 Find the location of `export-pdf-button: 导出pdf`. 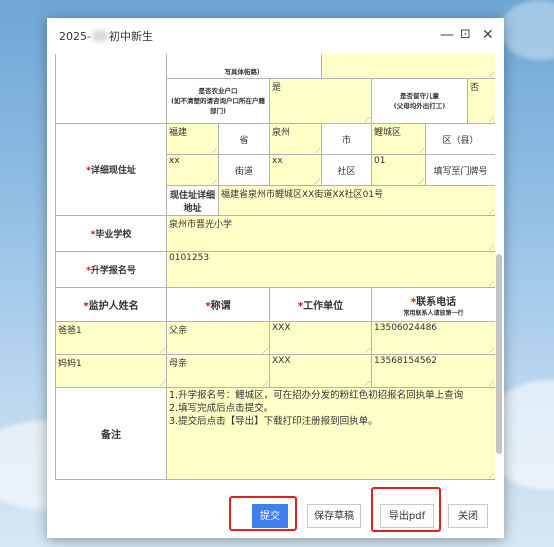

export-pdf-button: 导出pdf is located at coordinates (407, 516).